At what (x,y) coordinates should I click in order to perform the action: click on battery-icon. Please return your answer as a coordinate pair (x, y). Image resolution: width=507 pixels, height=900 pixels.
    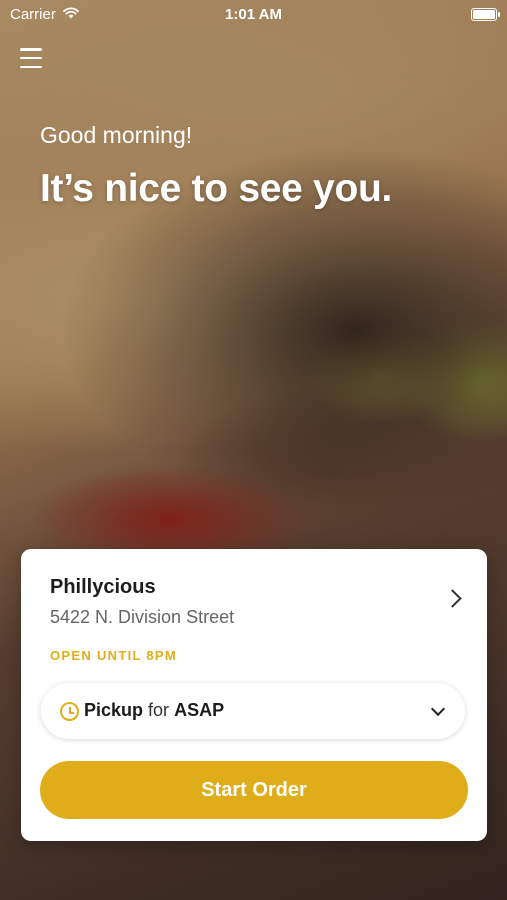
    Looking at the image, I should click on (485, 14).